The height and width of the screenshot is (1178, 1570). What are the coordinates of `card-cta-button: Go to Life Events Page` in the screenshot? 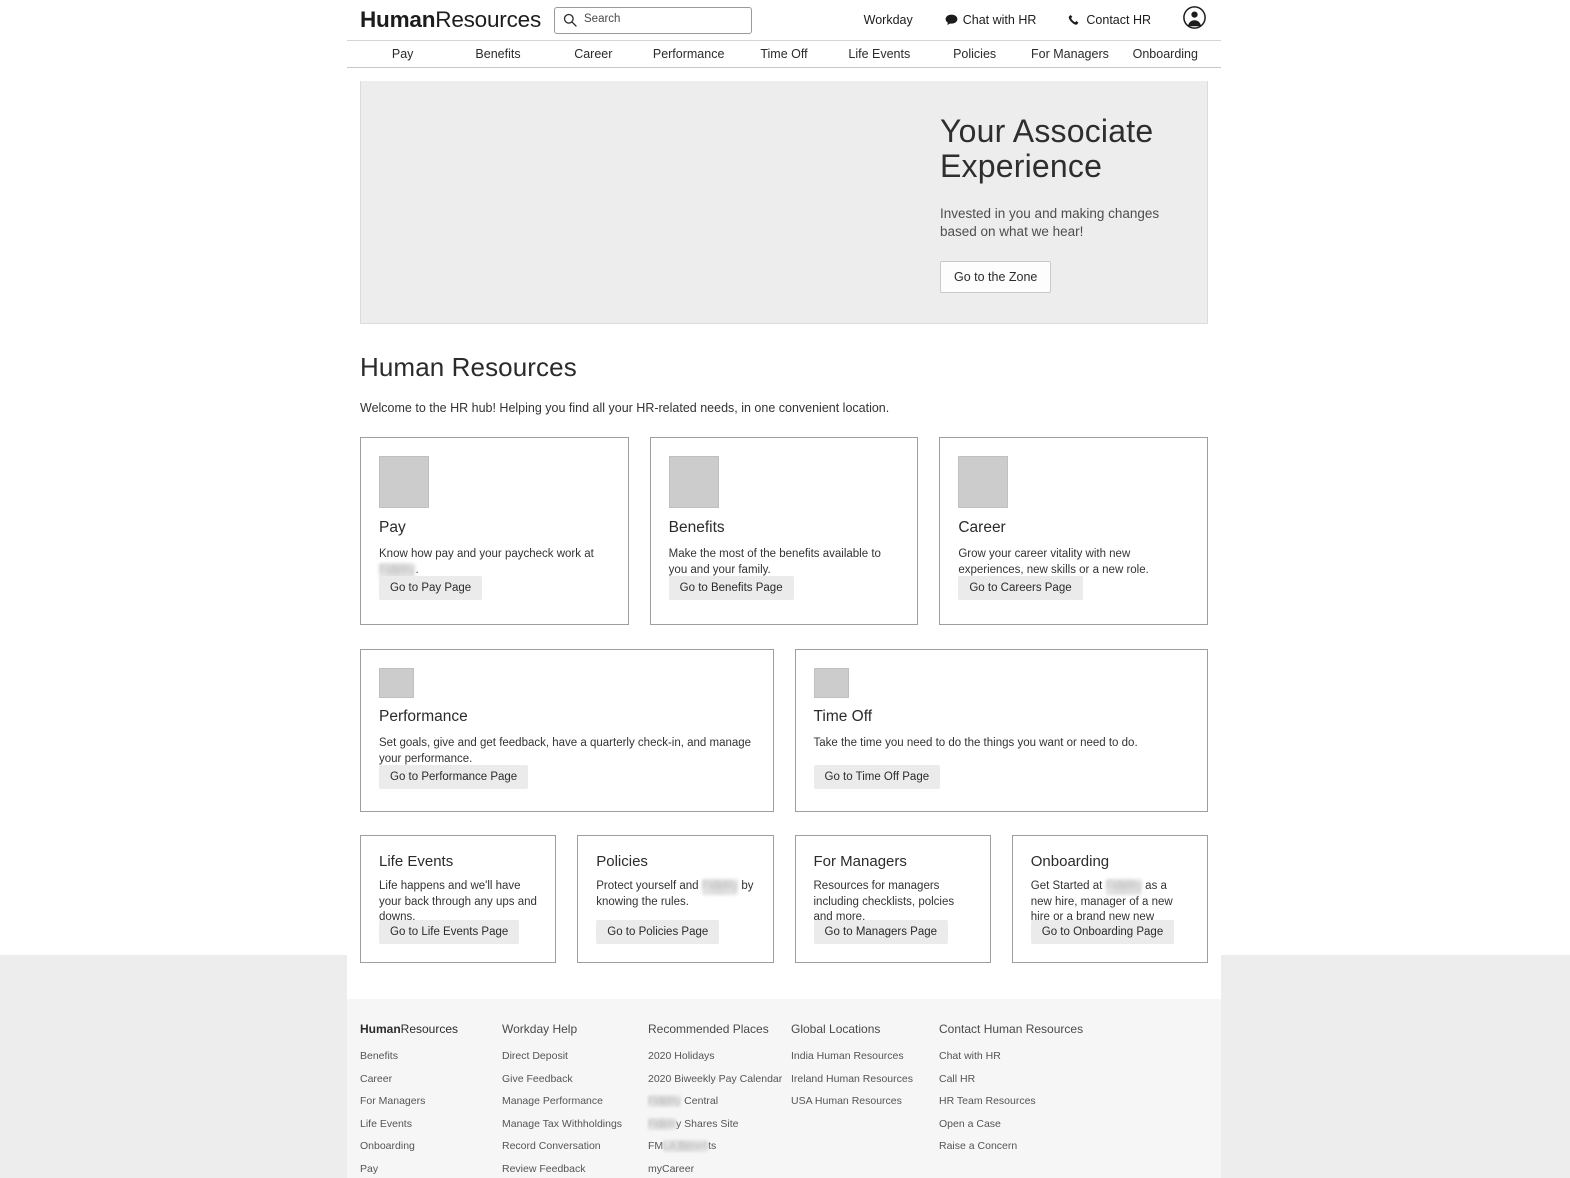 It's located at (449, 932).